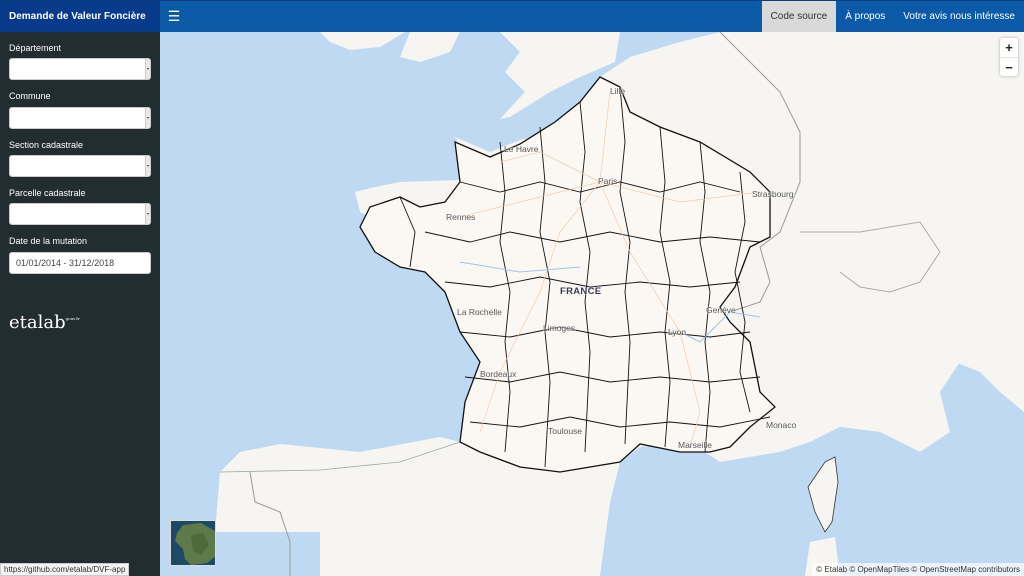 Image resolution: width=1024 pixels, height=576 pixels. I want to click on nav-link-a-propos: À propos, so click(865, 17).